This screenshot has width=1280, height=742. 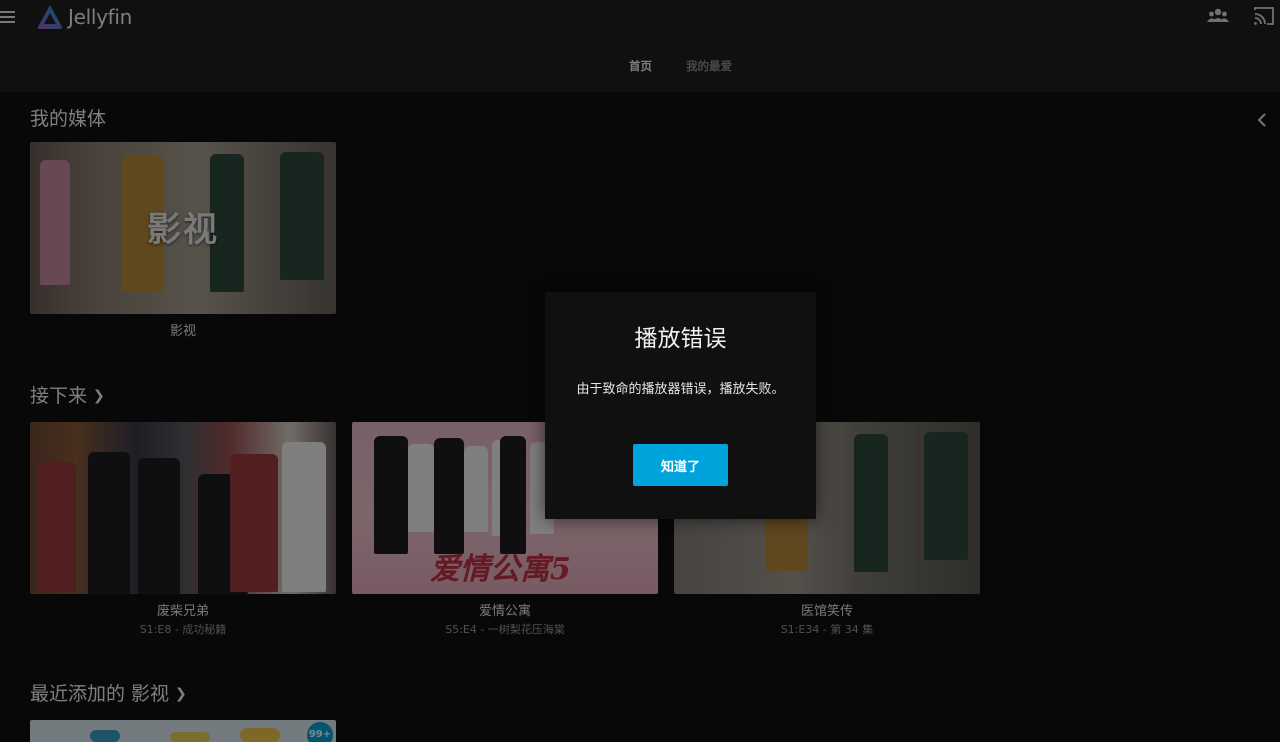 What do you see at coordinates (680, 389) in the screenshot?
I see `dialog-message: 由于致命的播放器错误，播放失败。` at bounding box center [680, 389].